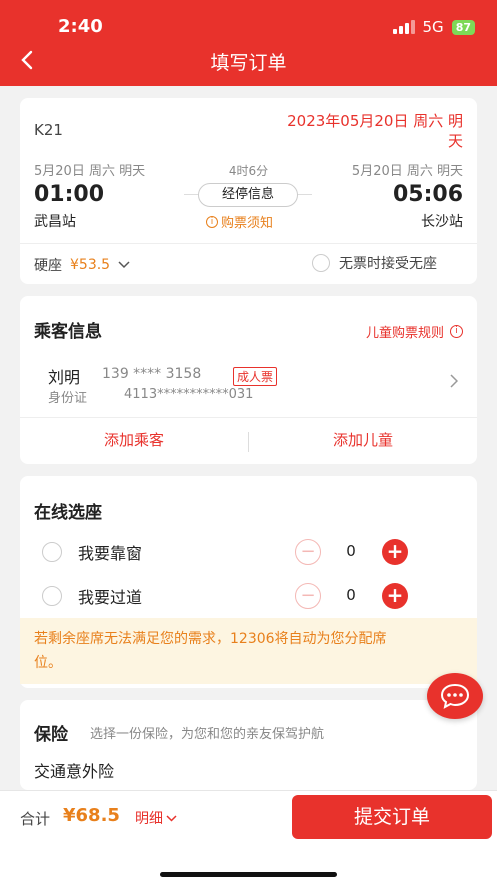  What do you see at coordinates (64, 377) in the screenshot?
I see `passenger-name: 刘明` at bounding box center [64, 377].